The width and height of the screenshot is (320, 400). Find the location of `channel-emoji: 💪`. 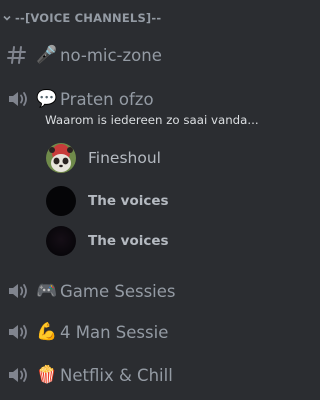

channel-emoji: 💪 is located at coordinates (47, 332).